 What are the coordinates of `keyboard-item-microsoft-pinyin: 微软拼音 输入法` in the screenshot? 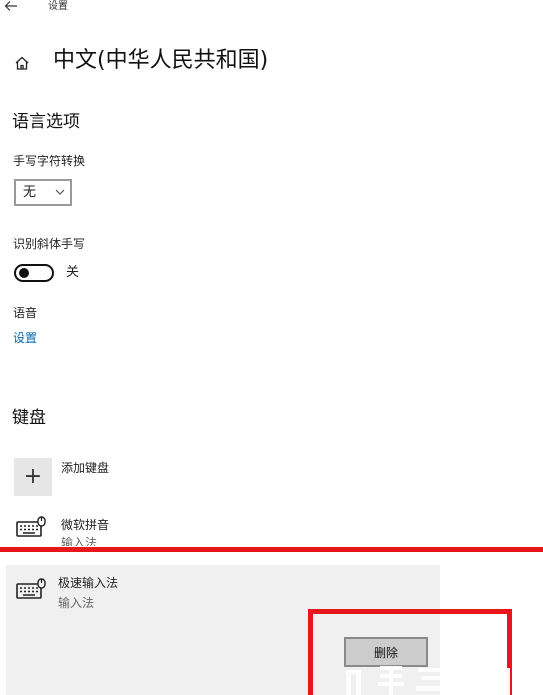 It's located at (220, 528).